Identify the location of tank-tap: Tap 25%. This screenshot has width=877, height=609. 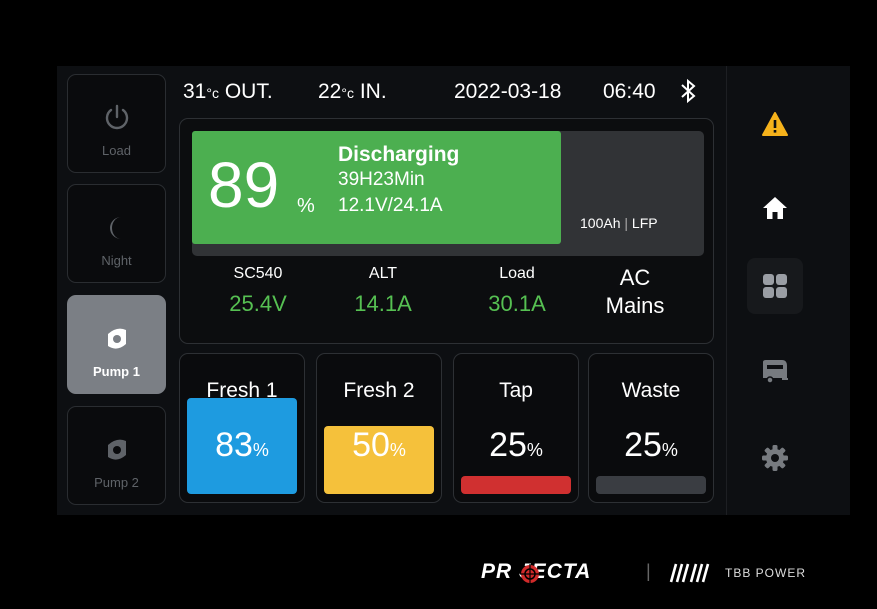
(516, 428).